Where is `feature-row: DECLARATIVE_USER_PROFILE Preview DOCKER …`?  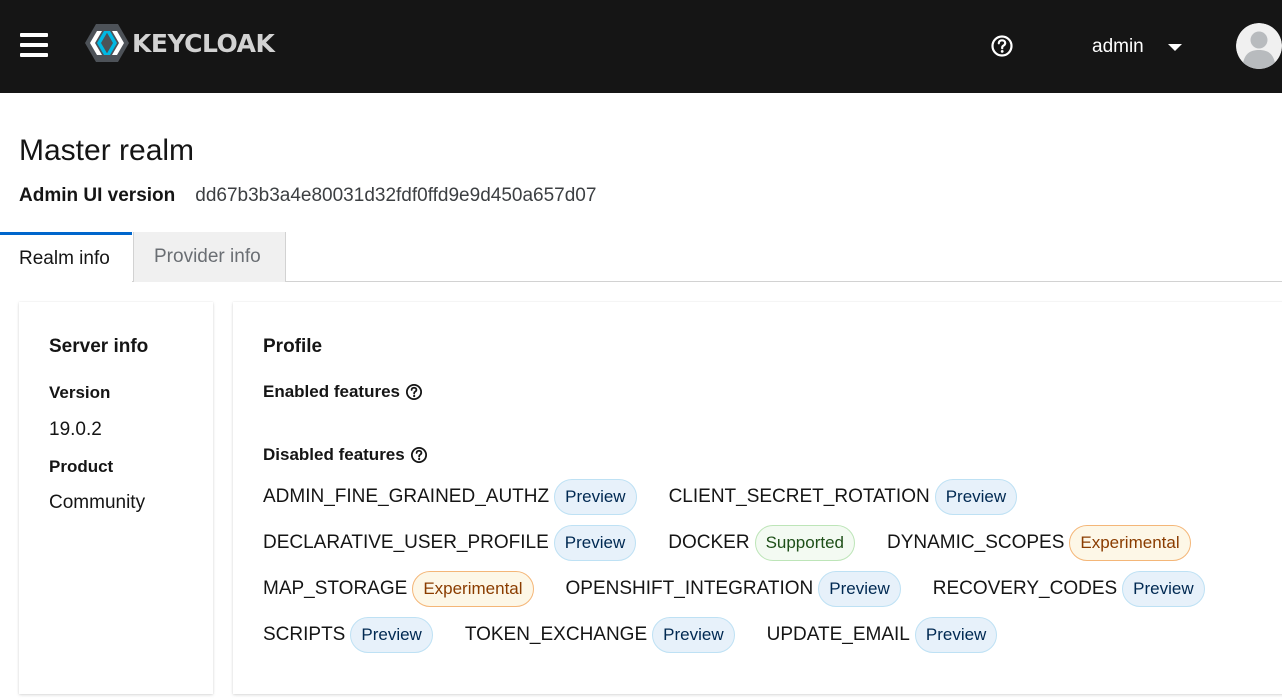 feature-row: DECLARATIVE_USER_PROFILE Preview DOCKER … is located at coordinates (743, 543).